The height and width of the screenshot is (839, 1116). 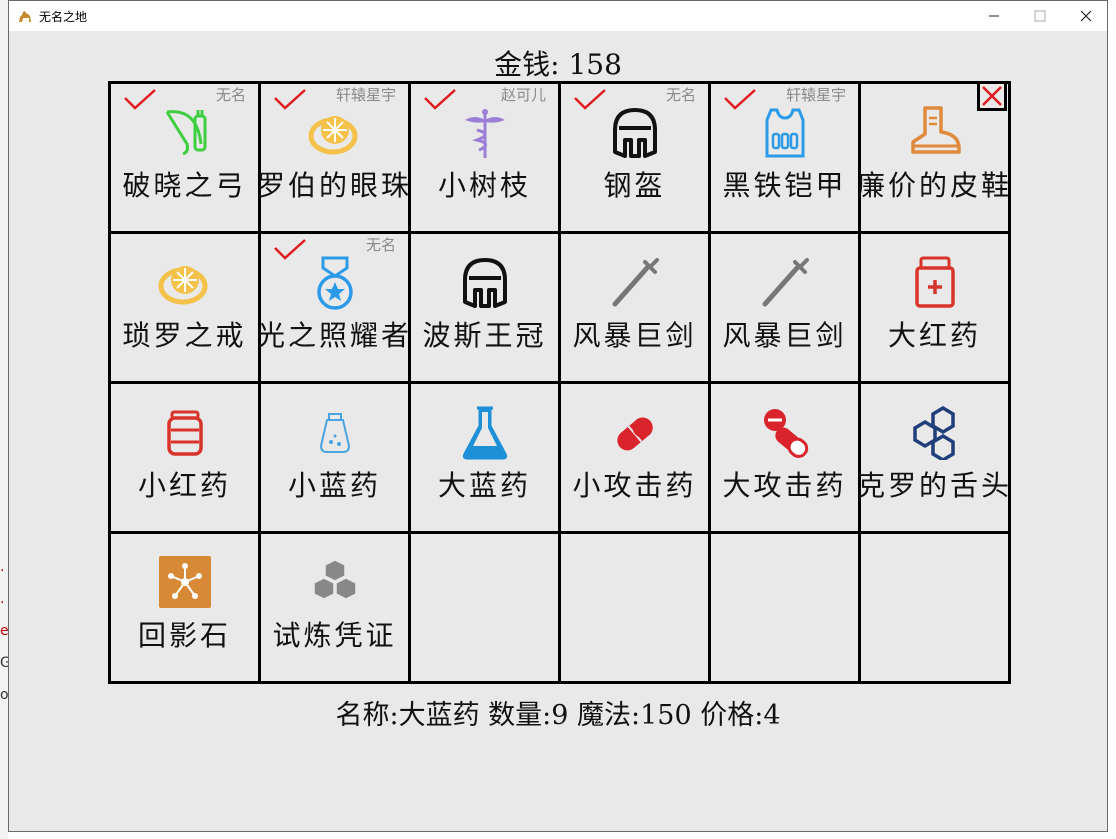 I want to click on caduceus-icon, so click(x=484, y=133).